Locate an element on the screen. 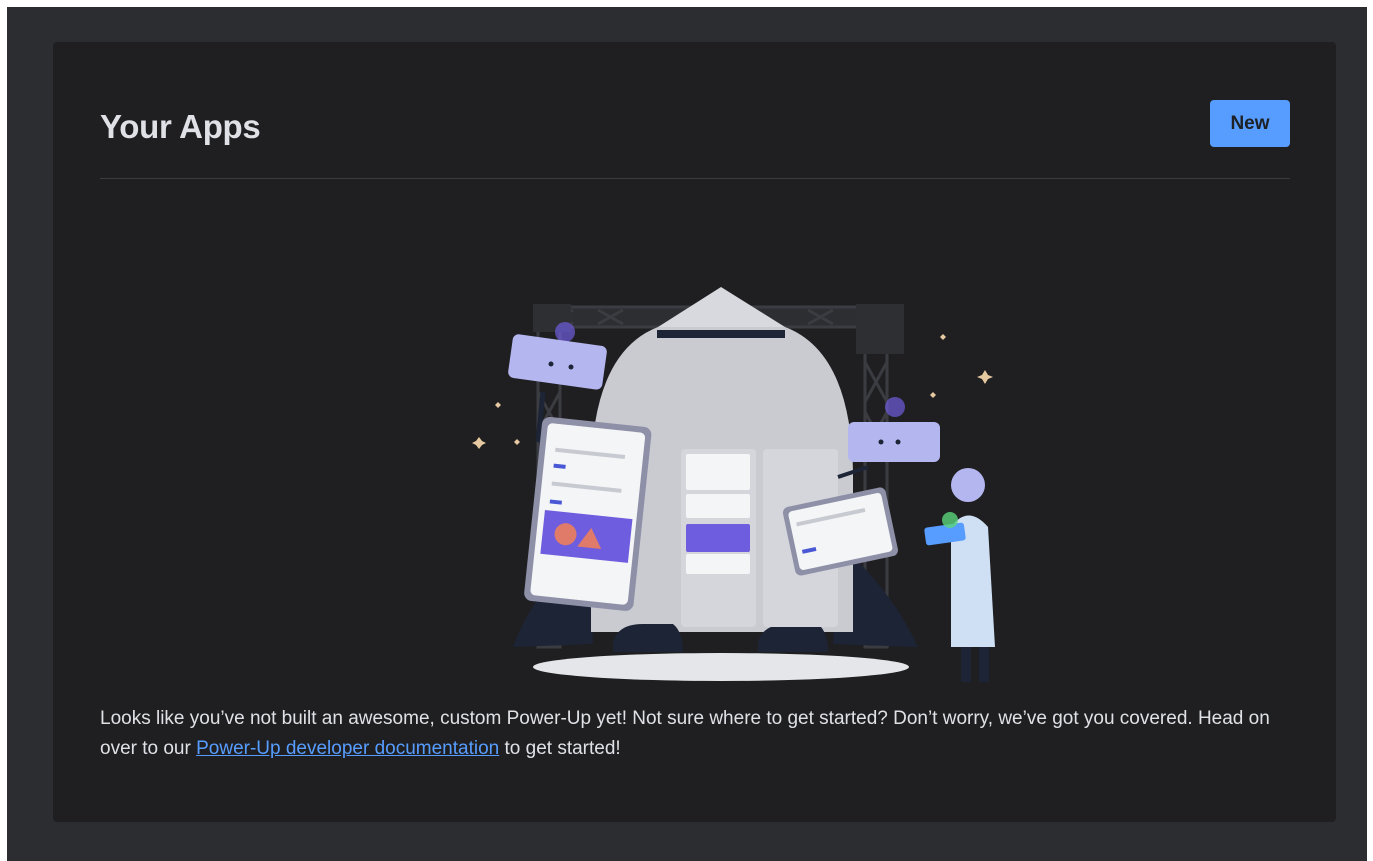 The width and height of the screenshot is (1373, 861). rocket-band is located at coordinates (721, 334).